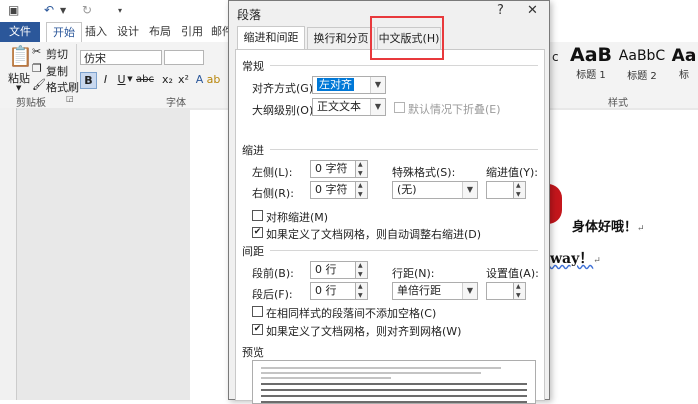  What do you see at coordinates (257, 311) in the screenshot?
I see `no-space-same-style-checkbox` at bounding box center [257, 311].